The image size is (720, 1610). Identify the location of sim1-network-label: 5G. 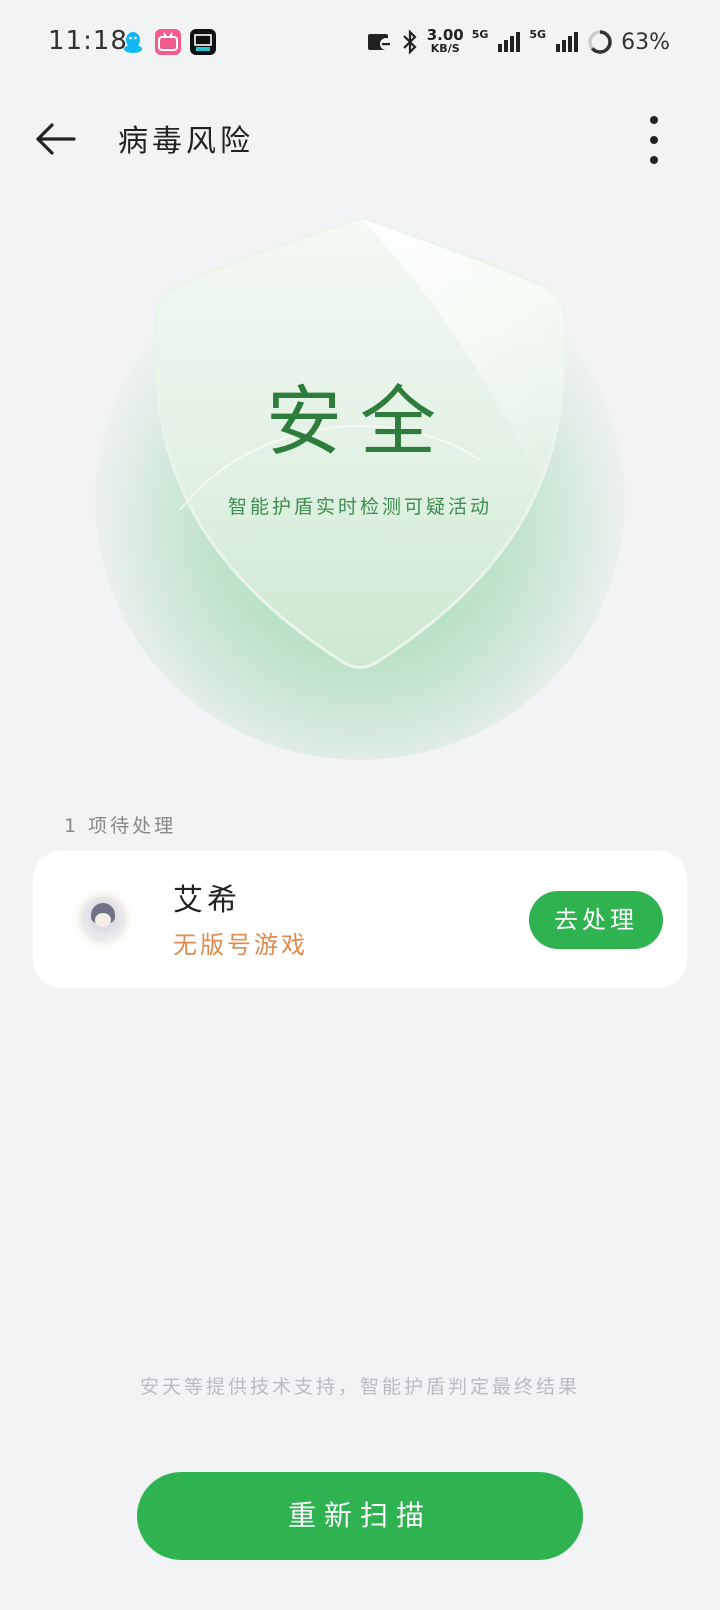
(480, 34).